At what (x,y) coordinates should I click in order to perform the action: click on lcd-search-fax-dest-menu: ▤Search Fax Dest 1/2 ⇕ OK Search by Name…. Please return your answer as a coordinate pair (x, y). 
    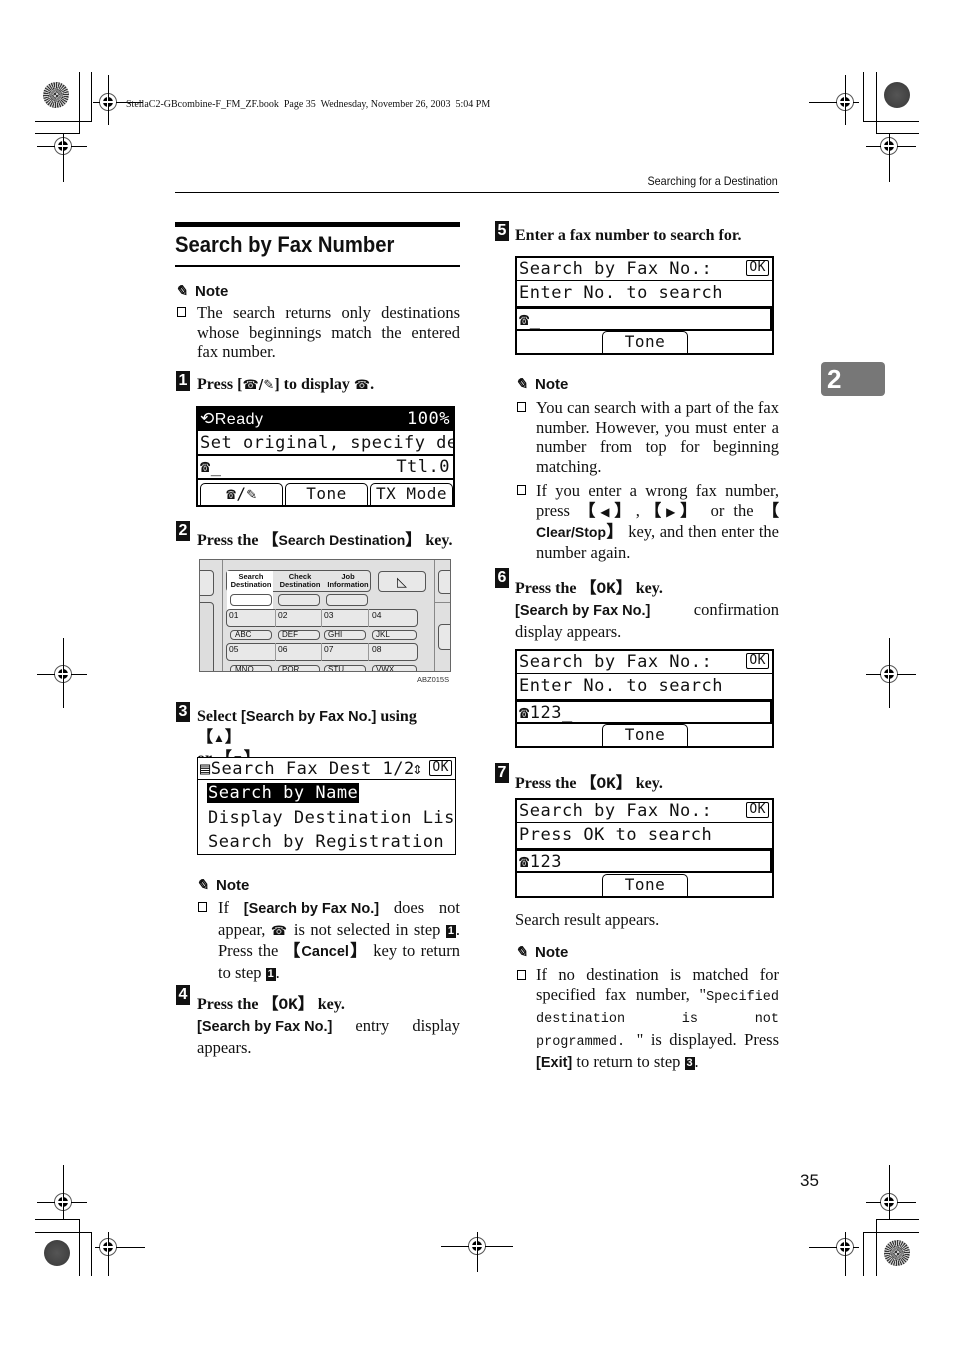
    Looking at the image, I should click on (326, 806).